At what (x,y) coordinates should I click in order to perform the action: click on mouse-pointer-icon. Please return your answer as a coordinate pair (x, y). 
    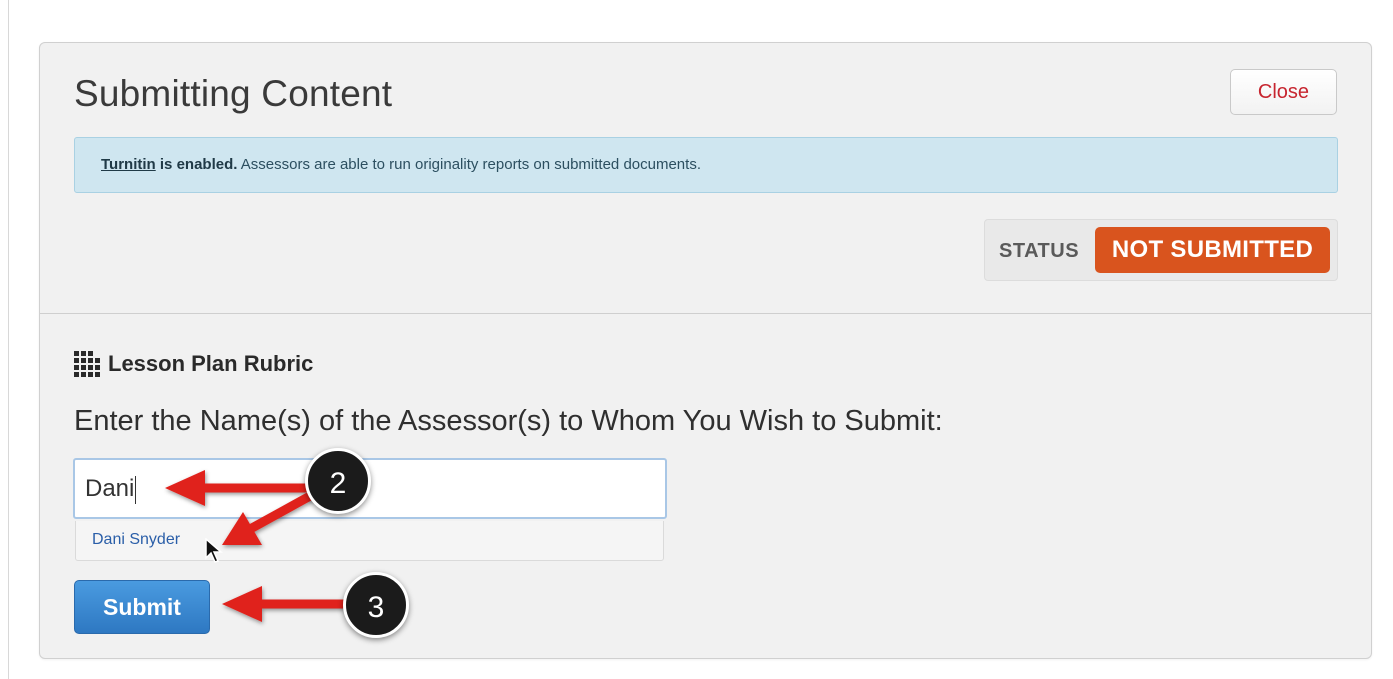
    Looking at the image, I should click on (214, 550).